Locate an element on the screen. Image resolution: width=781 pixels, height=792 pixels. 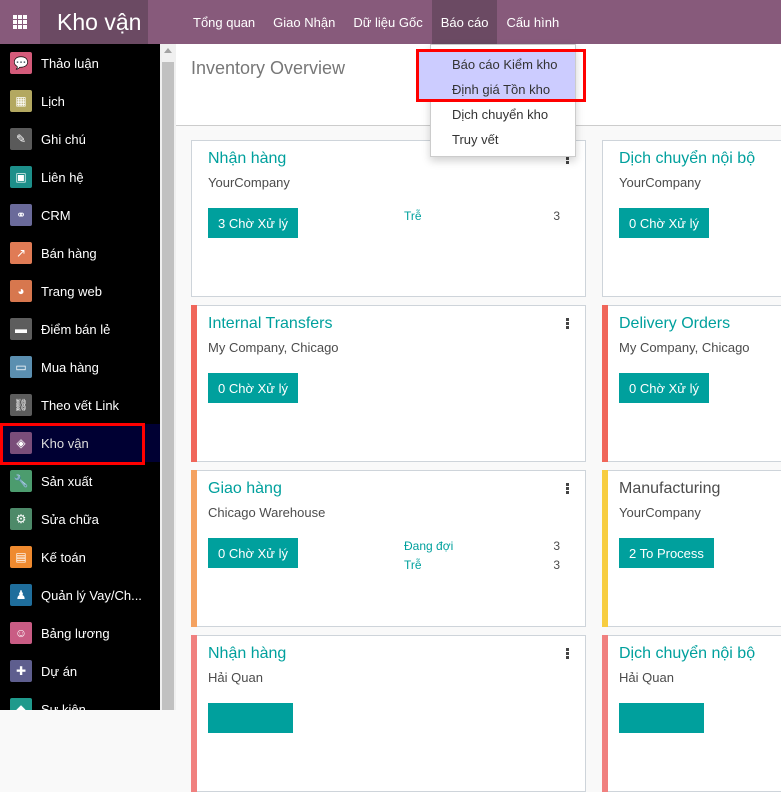
sidebar-item: ▬ Điểm bán lẻ is located at coordinates (80, 329).